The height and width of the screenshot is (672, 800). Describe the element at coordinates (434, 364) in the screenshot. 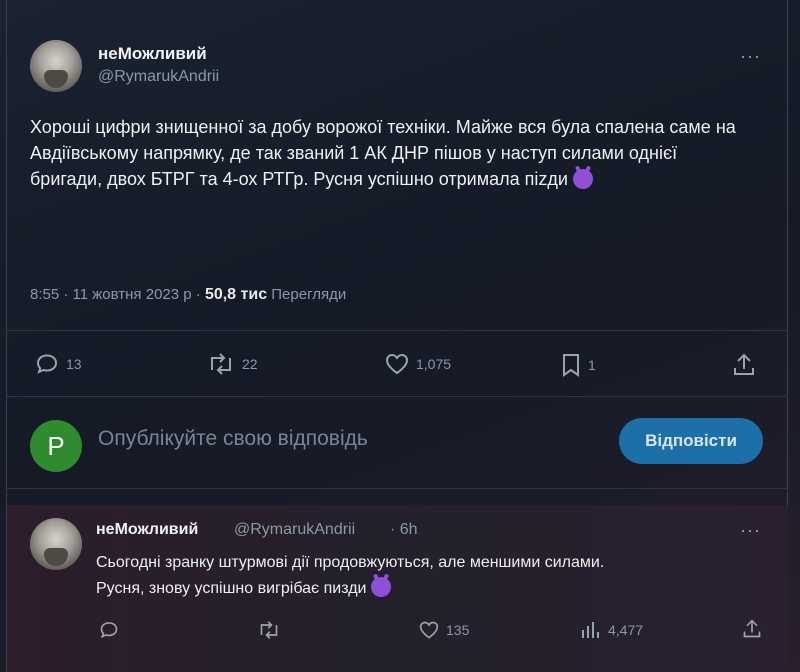

I see `like-count: 1,075` at that location.